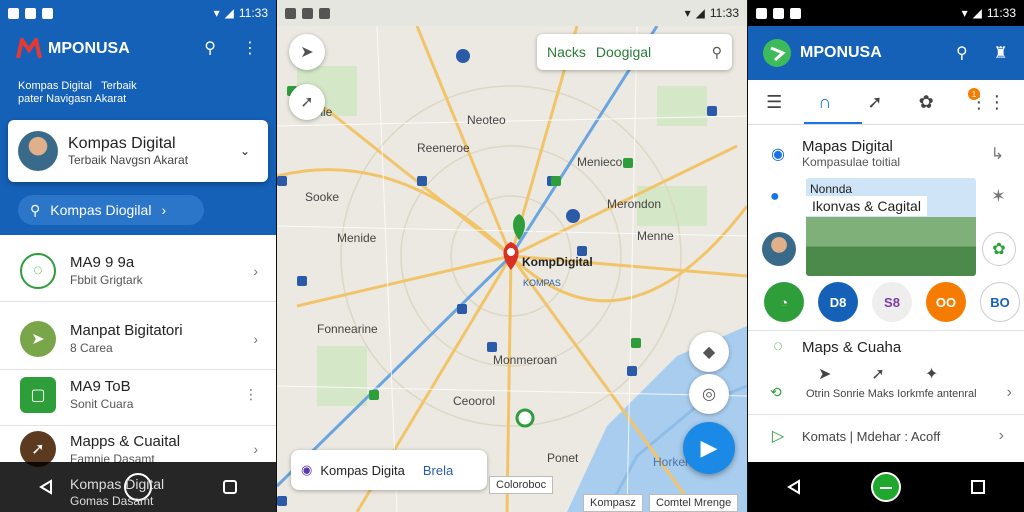 This screenshot has height=512, width=1024. I want to click on nav-bar, so click(886, 487).